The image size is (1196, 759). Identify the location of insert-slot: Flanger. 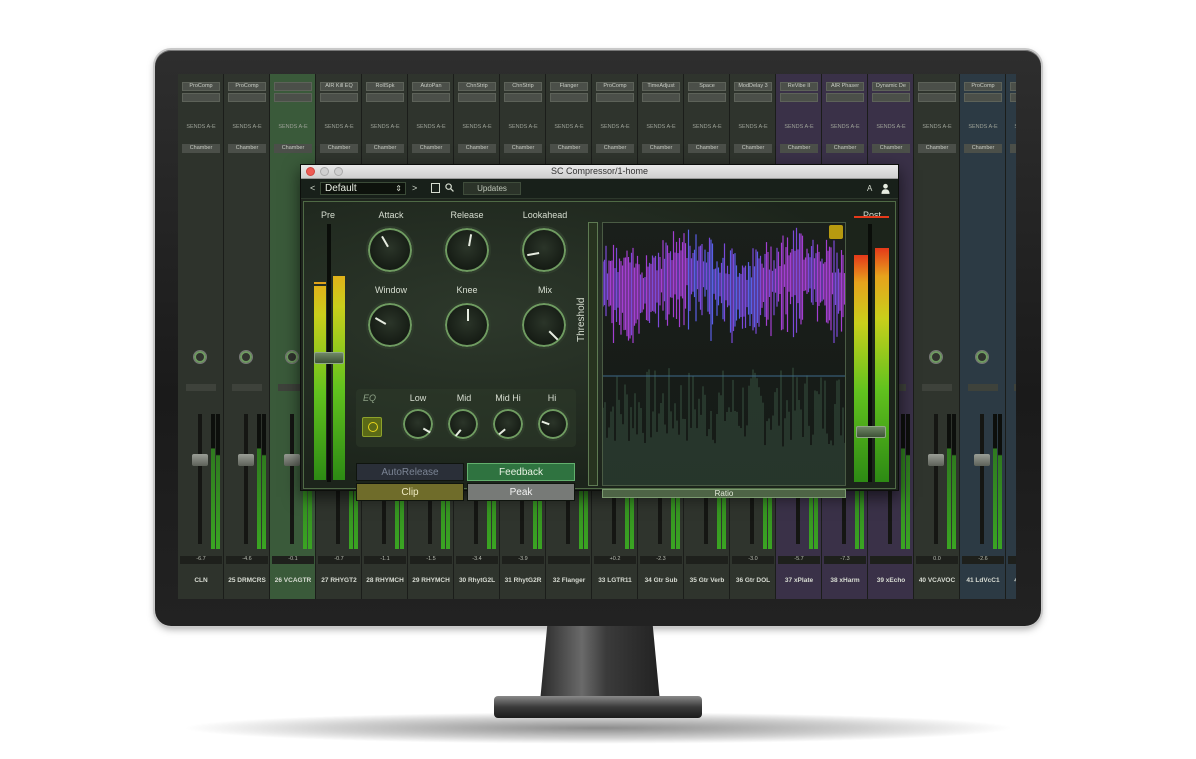
(569, 86).